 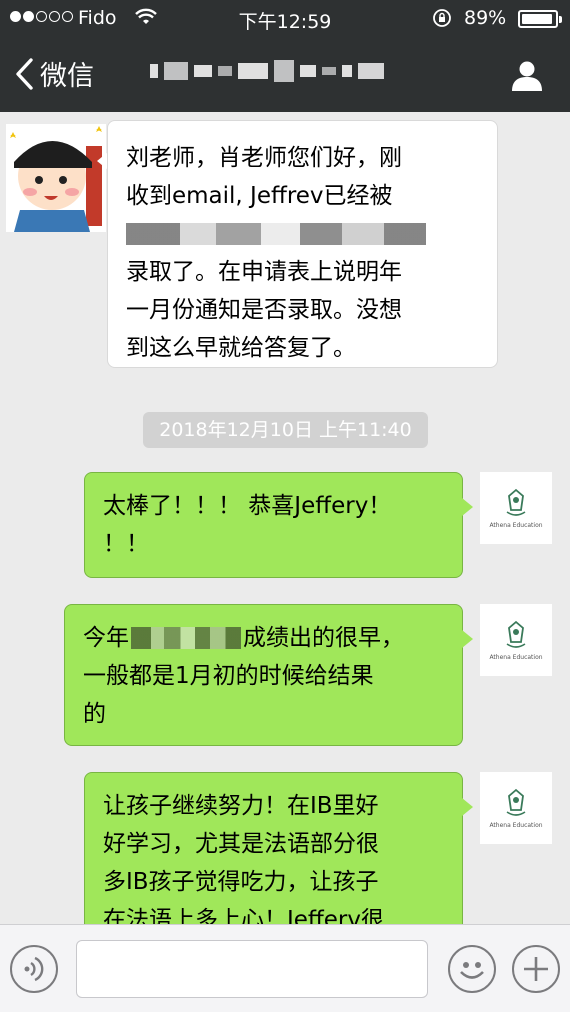 I want to click on contact-avatar, so click(x=56, y=178).